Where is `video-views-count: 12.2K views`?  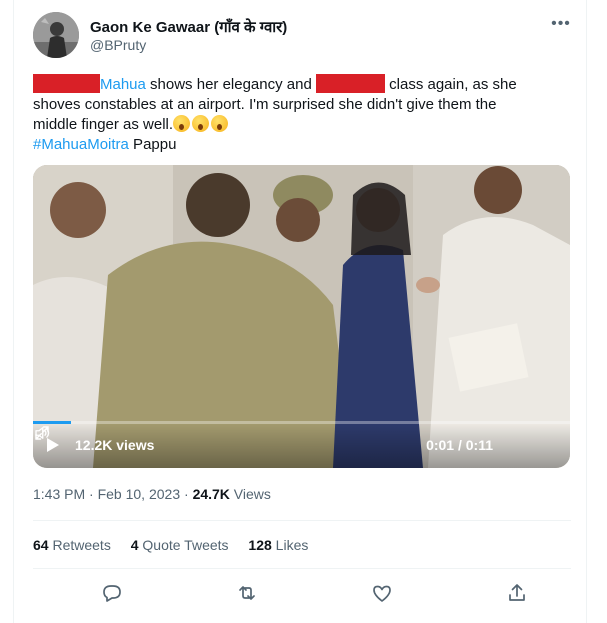
video-views-count: 12.2K views is located at coordinates (115, 445).